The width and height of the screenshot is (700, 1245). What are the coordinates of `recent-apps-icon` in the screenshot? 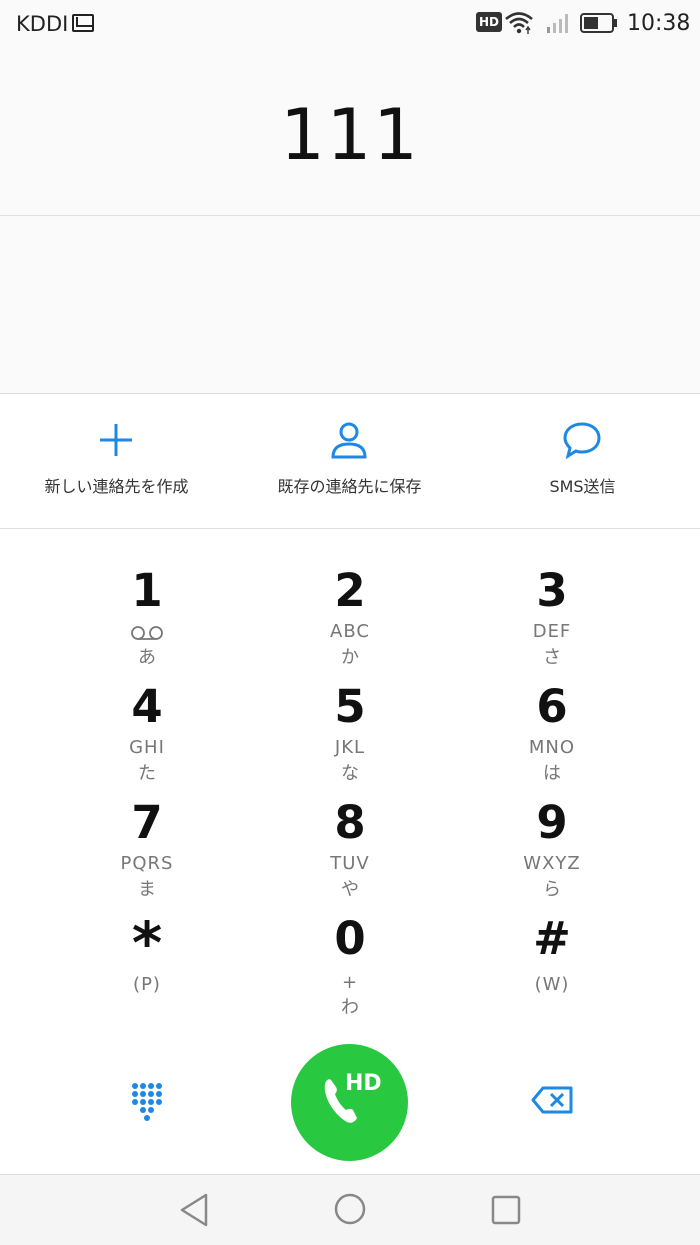 It's located at (506, 1210).